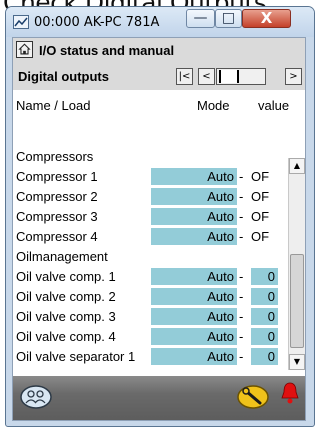 This screenshot has height=428, width=320. What do you see at coordinates (148, 256) in the screenshot?
I see `group-row: Oilmanagement` at bounding box center [148, 256].